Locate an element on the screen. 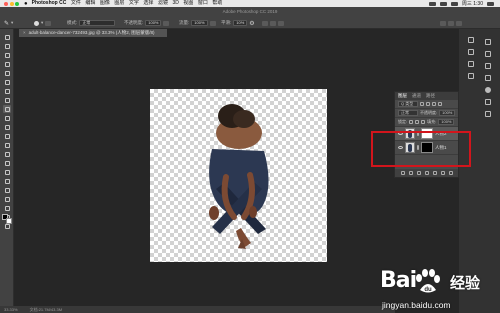  layer-filter-select: Q 类型 is located at coordinates (408, 104).